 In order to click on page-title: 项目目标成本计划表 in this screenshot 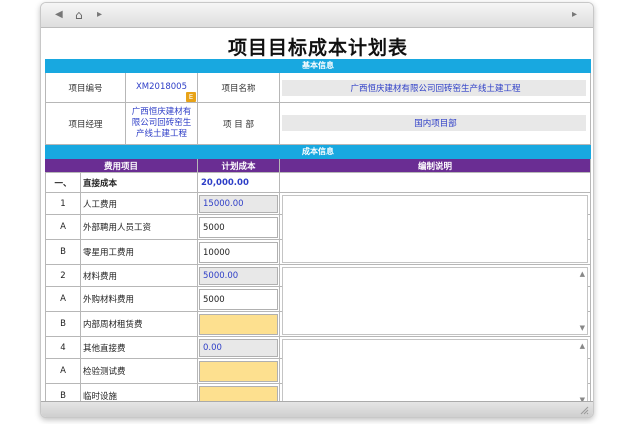, I will do `click(317, 48)`.